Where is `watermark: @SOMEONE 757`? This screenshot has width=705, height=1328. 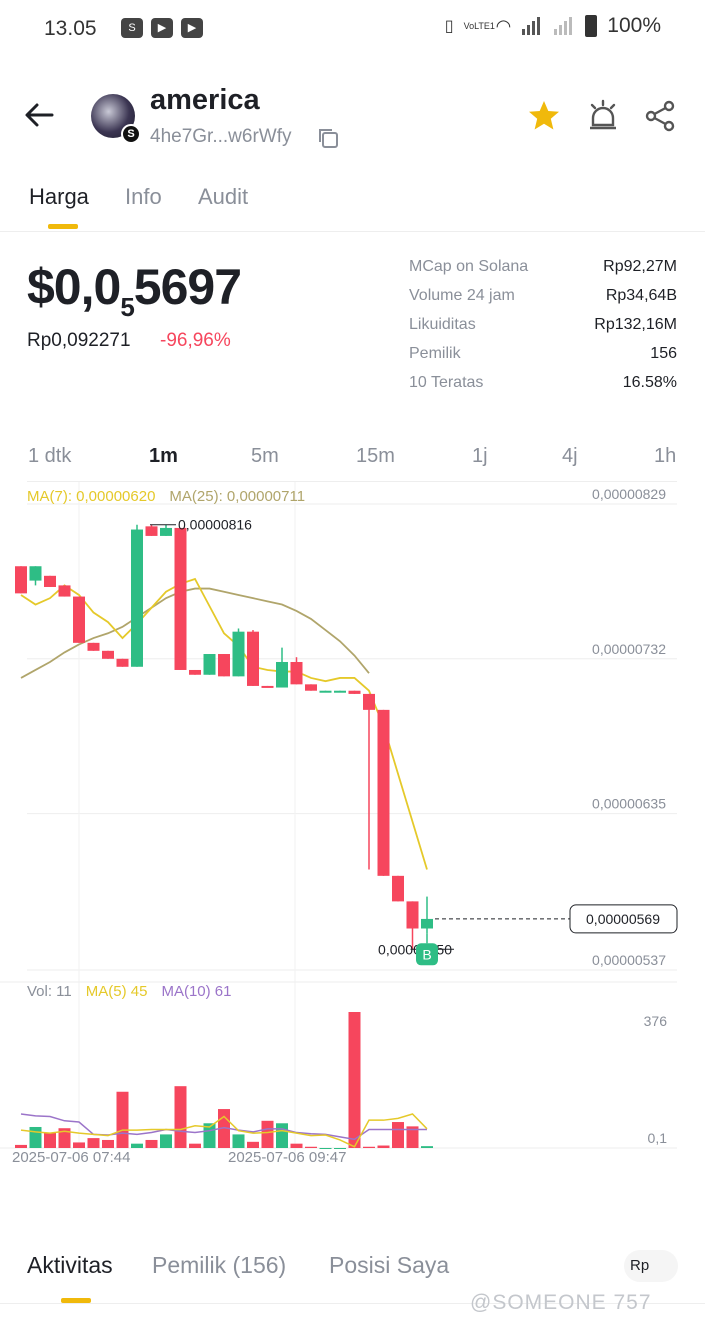
watermark: @SOMEONE 757 is located at coordinates (561, 1302).